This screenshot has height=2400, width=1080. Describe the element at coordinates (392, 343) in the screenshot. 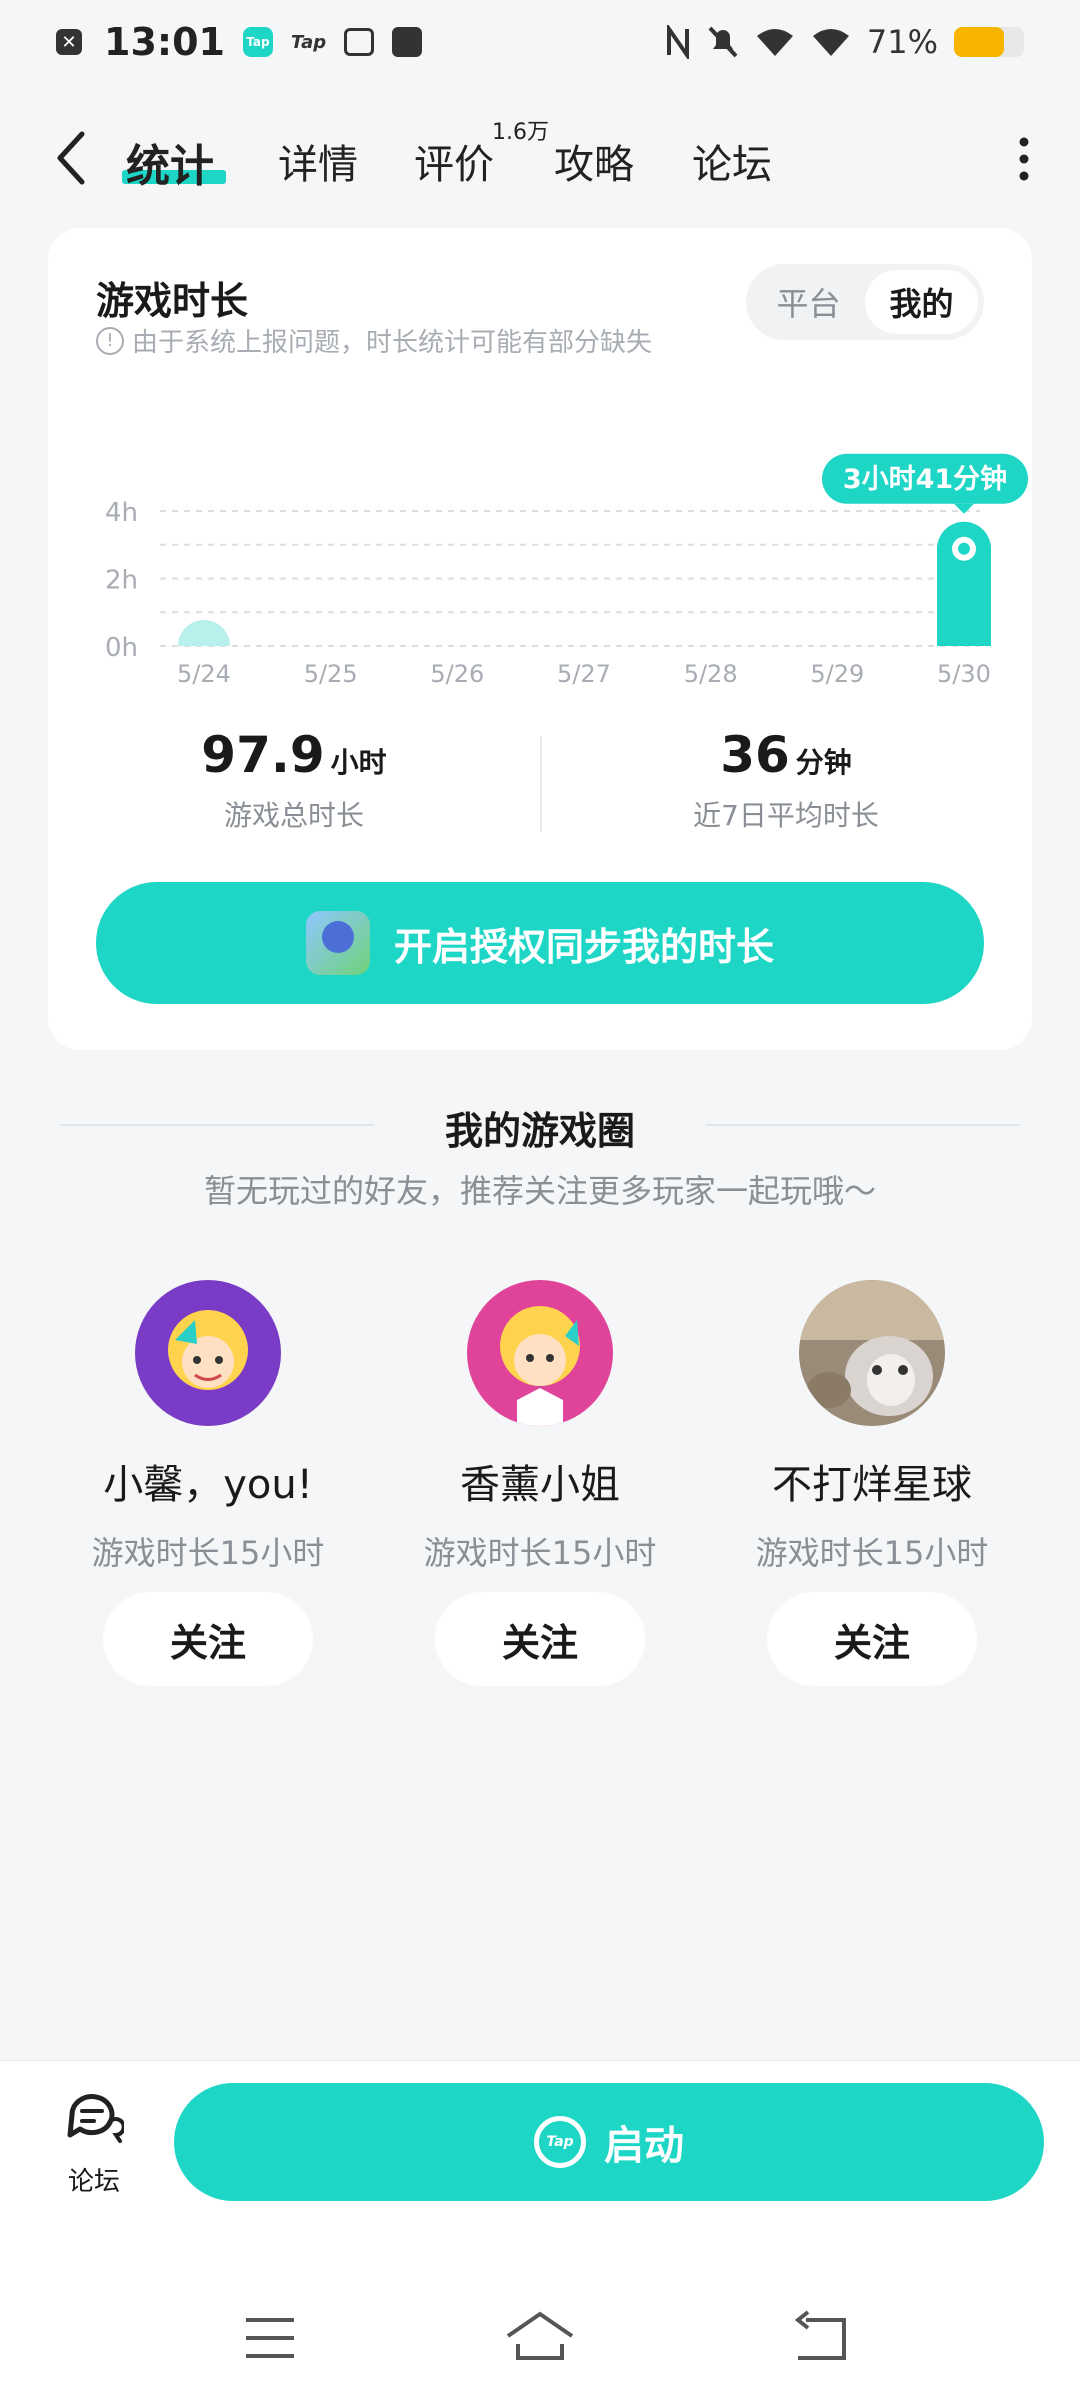

I see `note-text: 由于系统上报问题，时长统计可能有部分缺失` at that location.